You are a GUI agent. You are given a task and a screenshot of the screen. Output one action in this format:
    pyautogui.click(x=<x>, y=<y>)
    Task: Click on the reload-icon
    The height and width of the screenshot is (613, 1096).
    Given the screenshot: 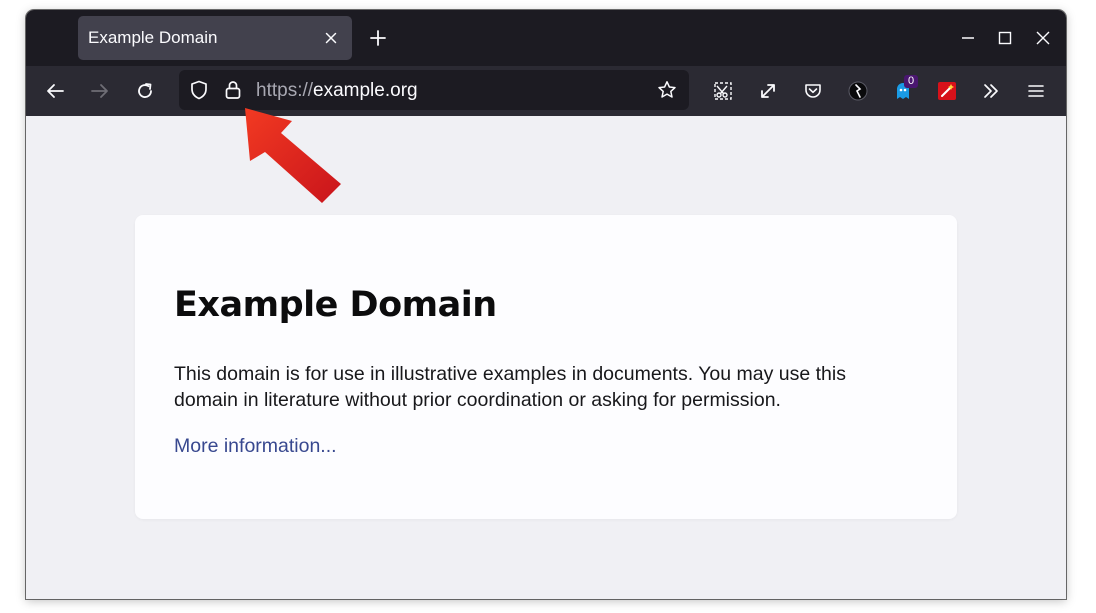 What is the action you would take?
    pyautogui.click(x=145, y=91)
    